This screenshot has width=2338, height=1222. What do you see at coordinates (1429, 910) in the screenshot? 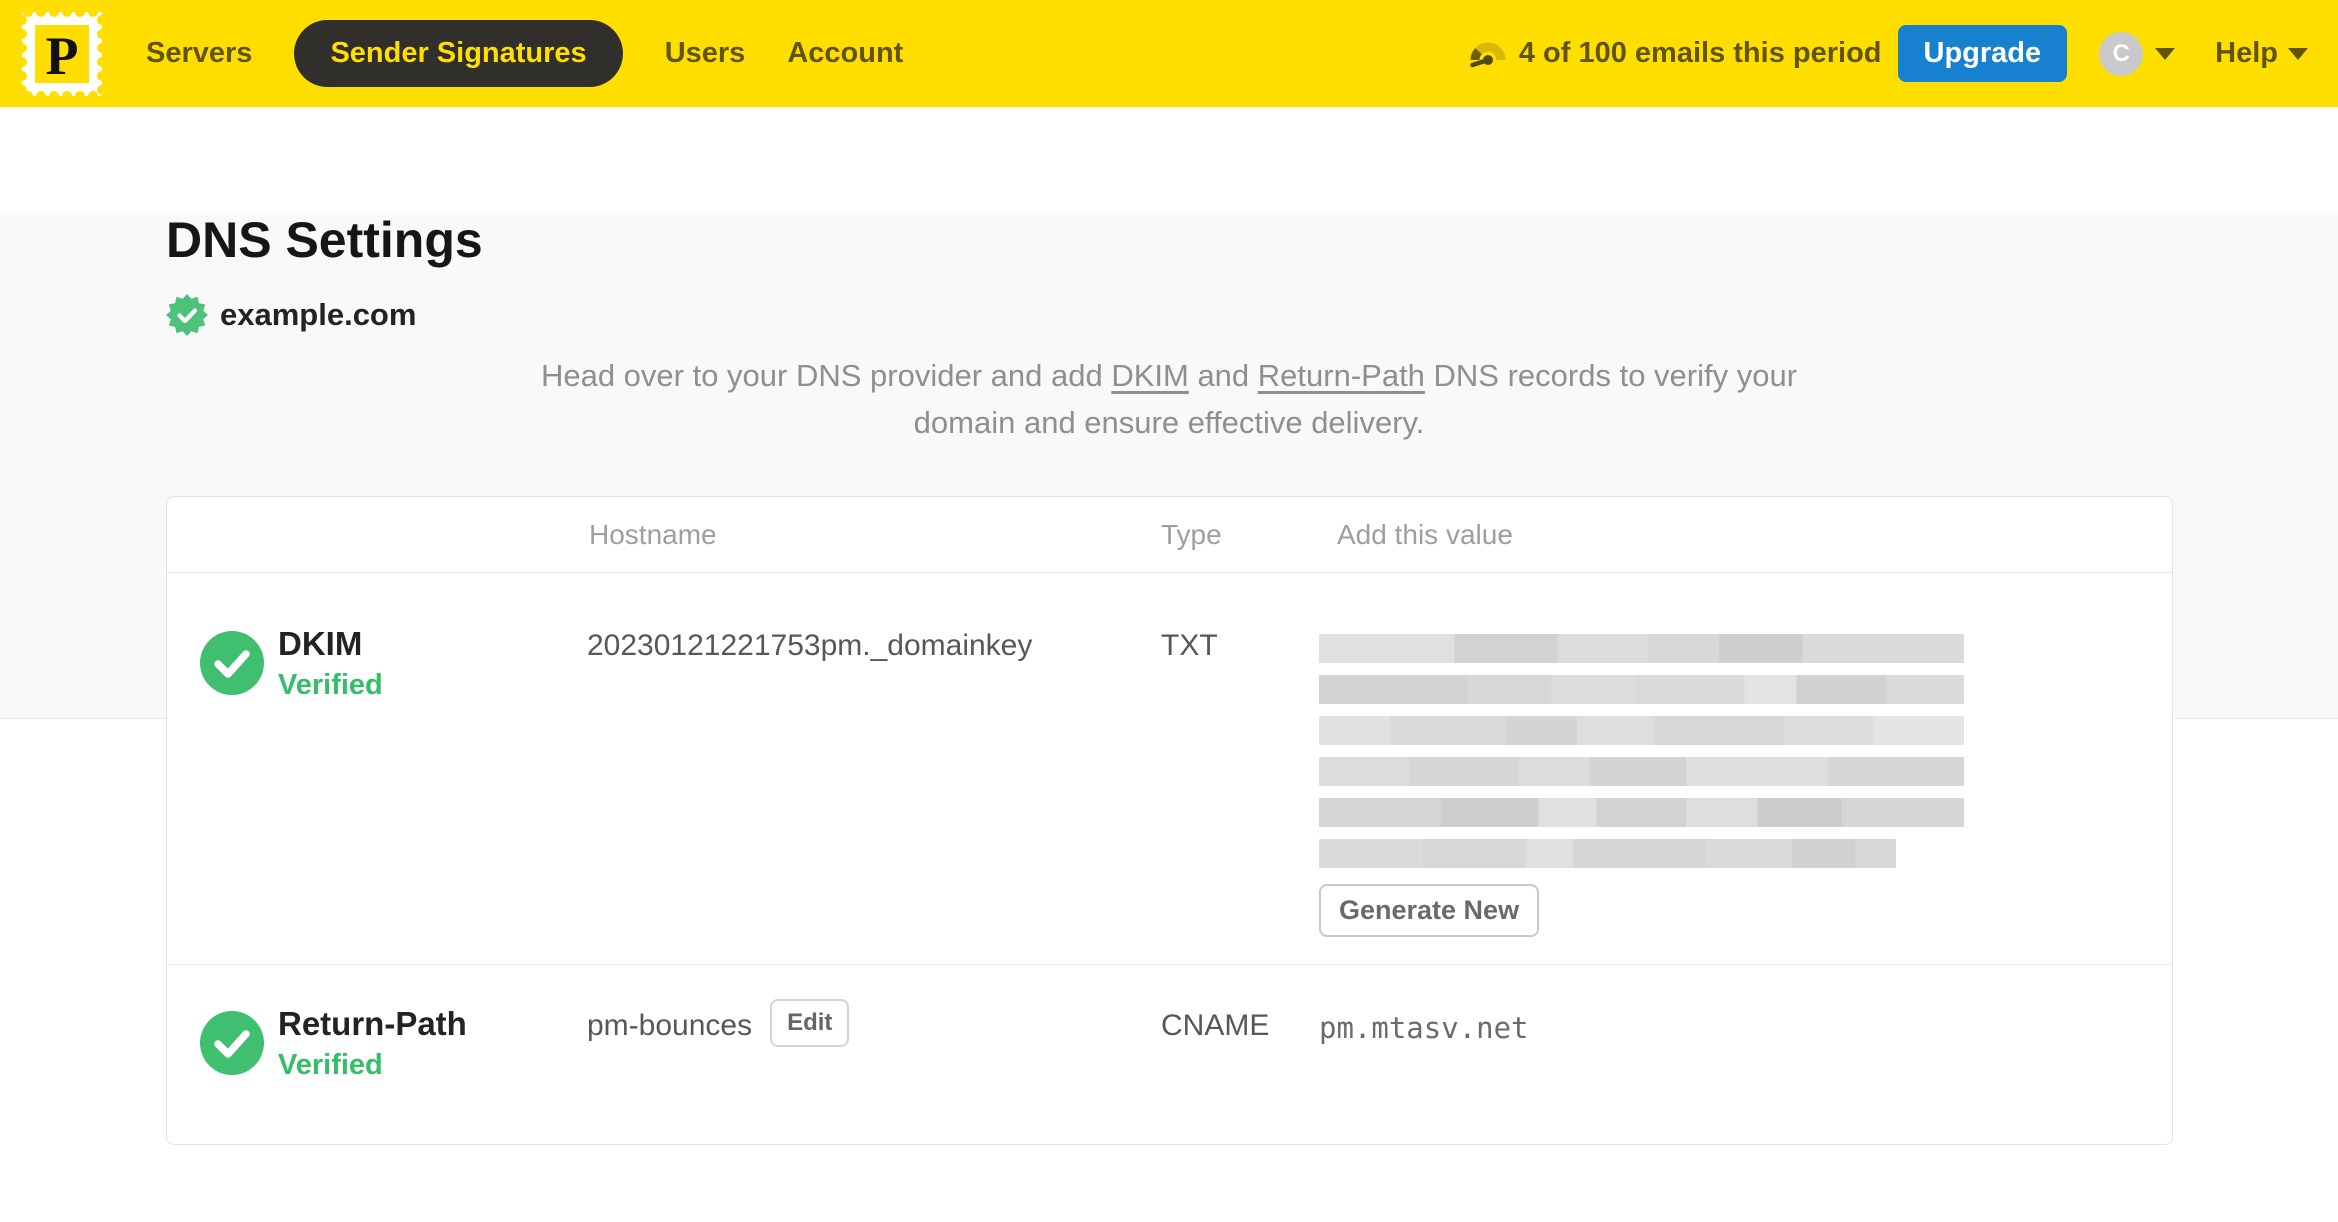
I see `generate-new-button: Generate New` at bounding box center [1429, 910].